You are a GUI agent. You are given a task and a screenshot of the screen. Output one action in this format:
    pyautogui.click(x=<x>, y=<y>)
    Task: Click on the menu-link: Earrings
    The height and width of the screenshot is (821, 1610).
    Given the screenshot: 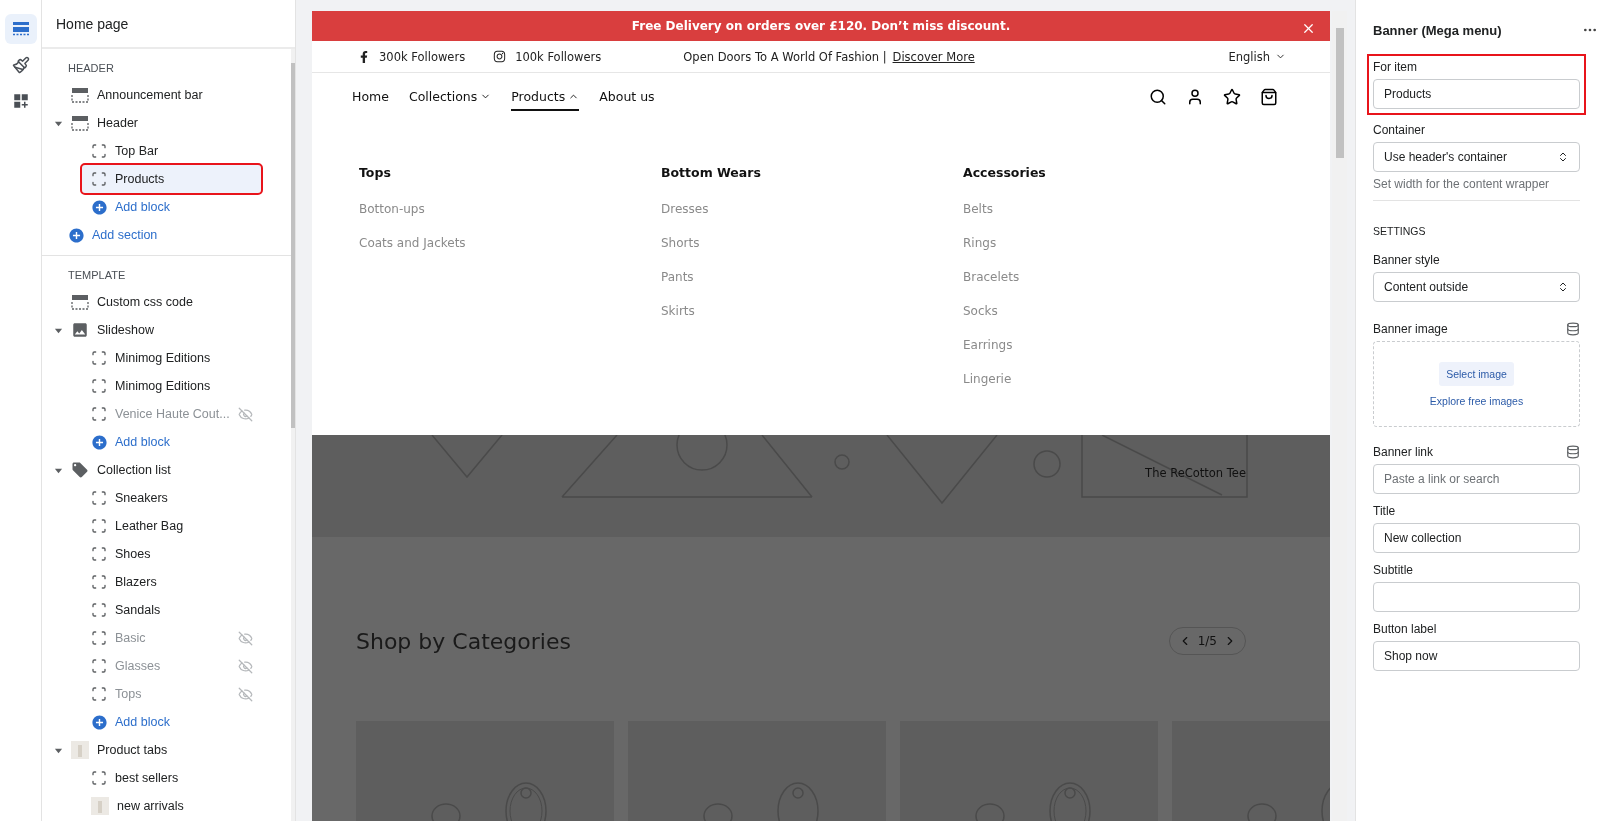 What is the action you would take?
    pyautogui.click(x=988, y=355)
    